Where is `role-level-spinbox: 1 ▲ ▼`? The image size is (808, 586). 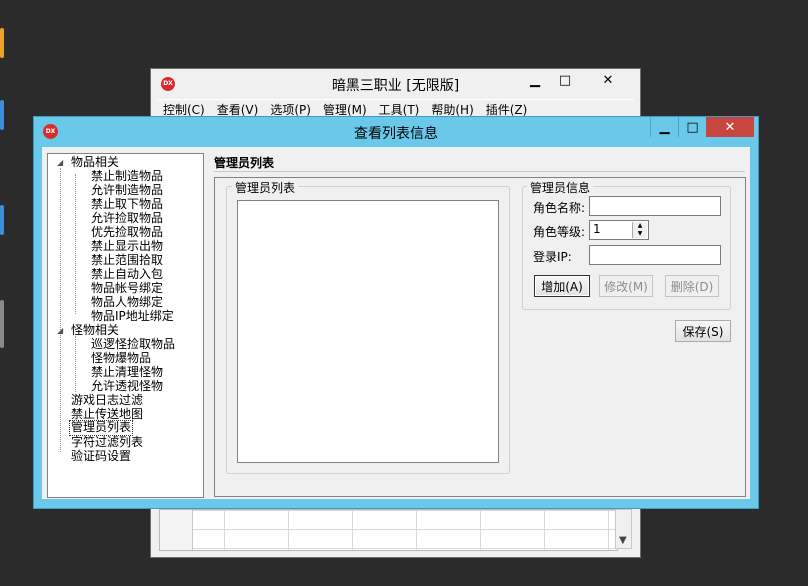
role-level-spinbox: 1 ▲ ▼ is located at coordinates (619, 230).